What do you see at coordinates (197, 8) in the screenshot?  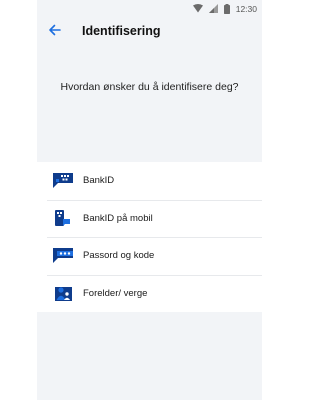 I see `wifi-icon` at bounding box center [197, 8].